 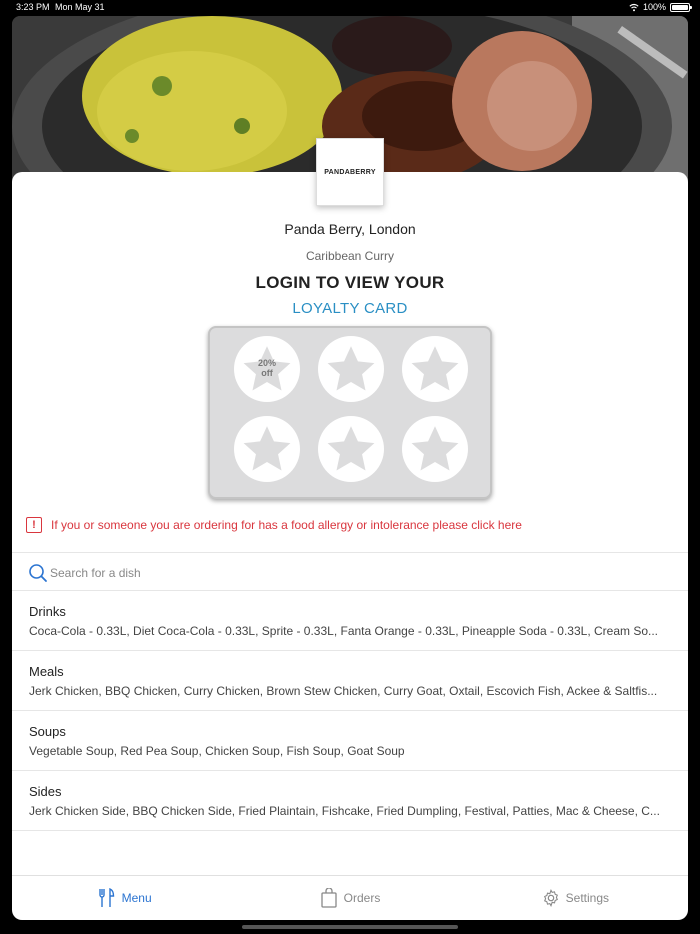 I want to click on tab-menu: Menu, so click(x=124, y=898).